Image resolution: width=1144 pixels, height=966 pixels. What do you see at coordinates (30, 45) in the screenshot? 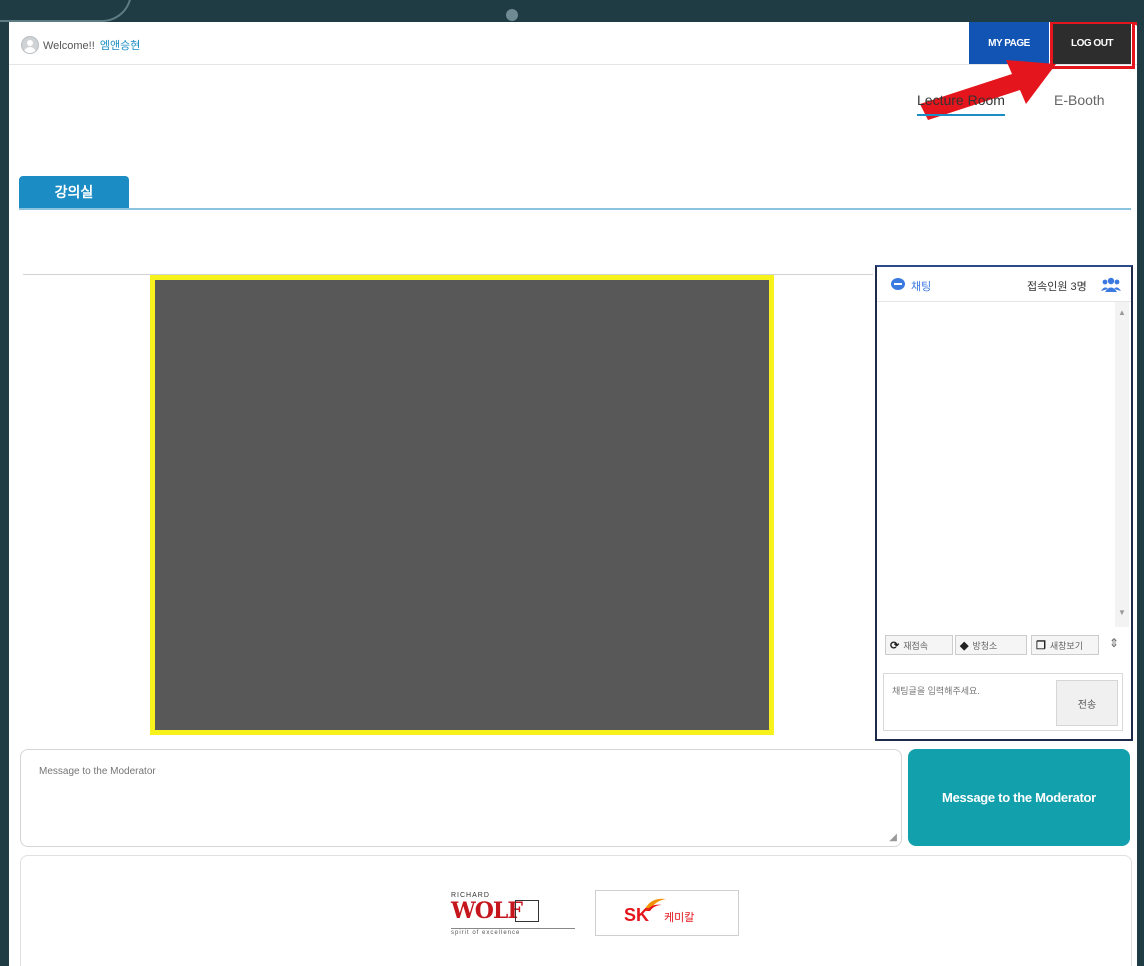
I see `avatar-icon` at bounding box center [30, 45].